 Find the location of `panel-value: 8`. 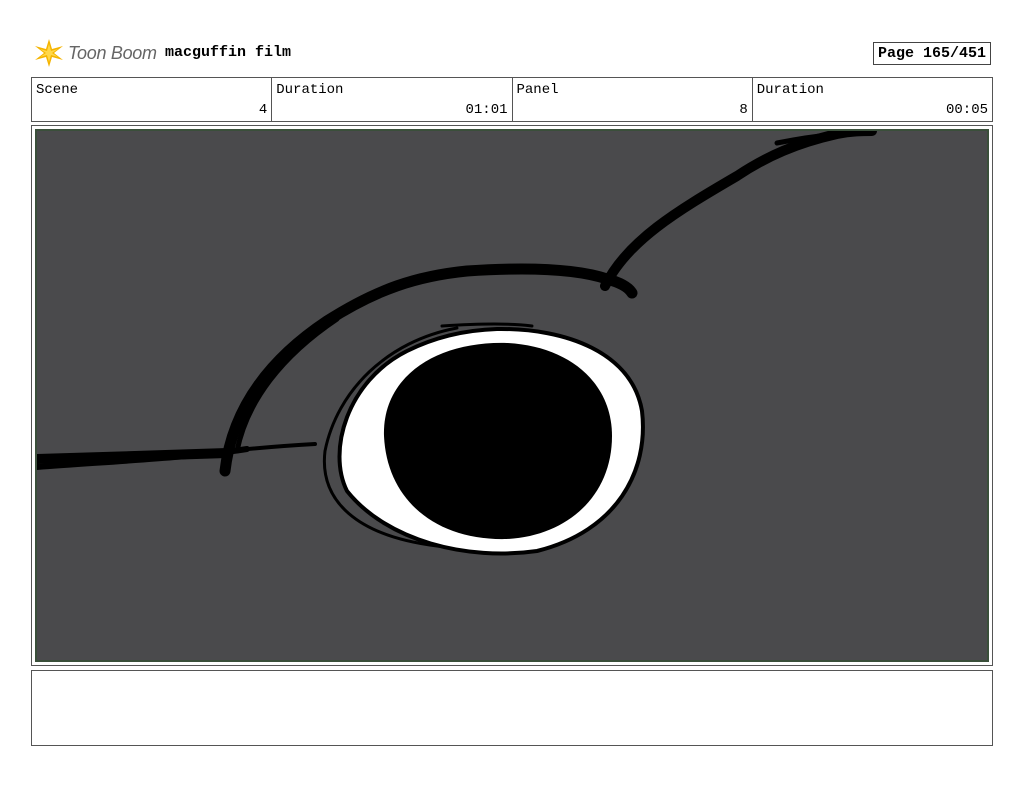

panel-value: 8 is located at coordinates (743, 110).